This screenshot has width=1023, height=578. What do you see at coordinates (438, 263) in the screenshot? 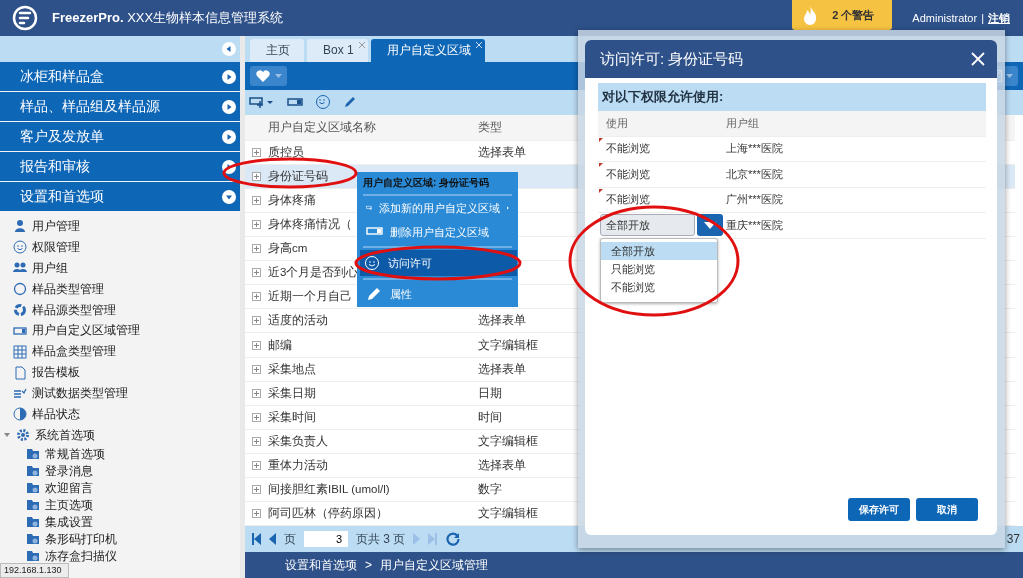
I see `menu-item: 访问许可` at bounding box center [438, 263].